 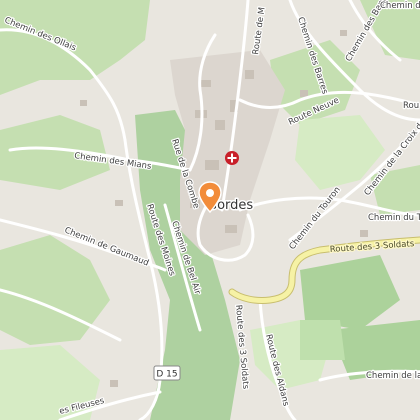 I want to click on road-label-chemin-de-la-bas: Chemin de la Bas, so click(x=393, y=376).